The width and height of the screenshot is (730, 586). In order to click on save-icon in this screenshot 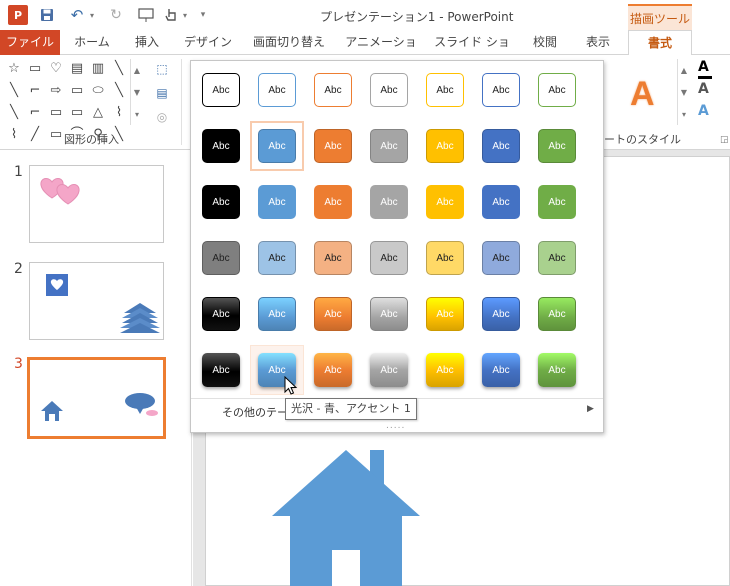, I will do `click(47, 15)`.